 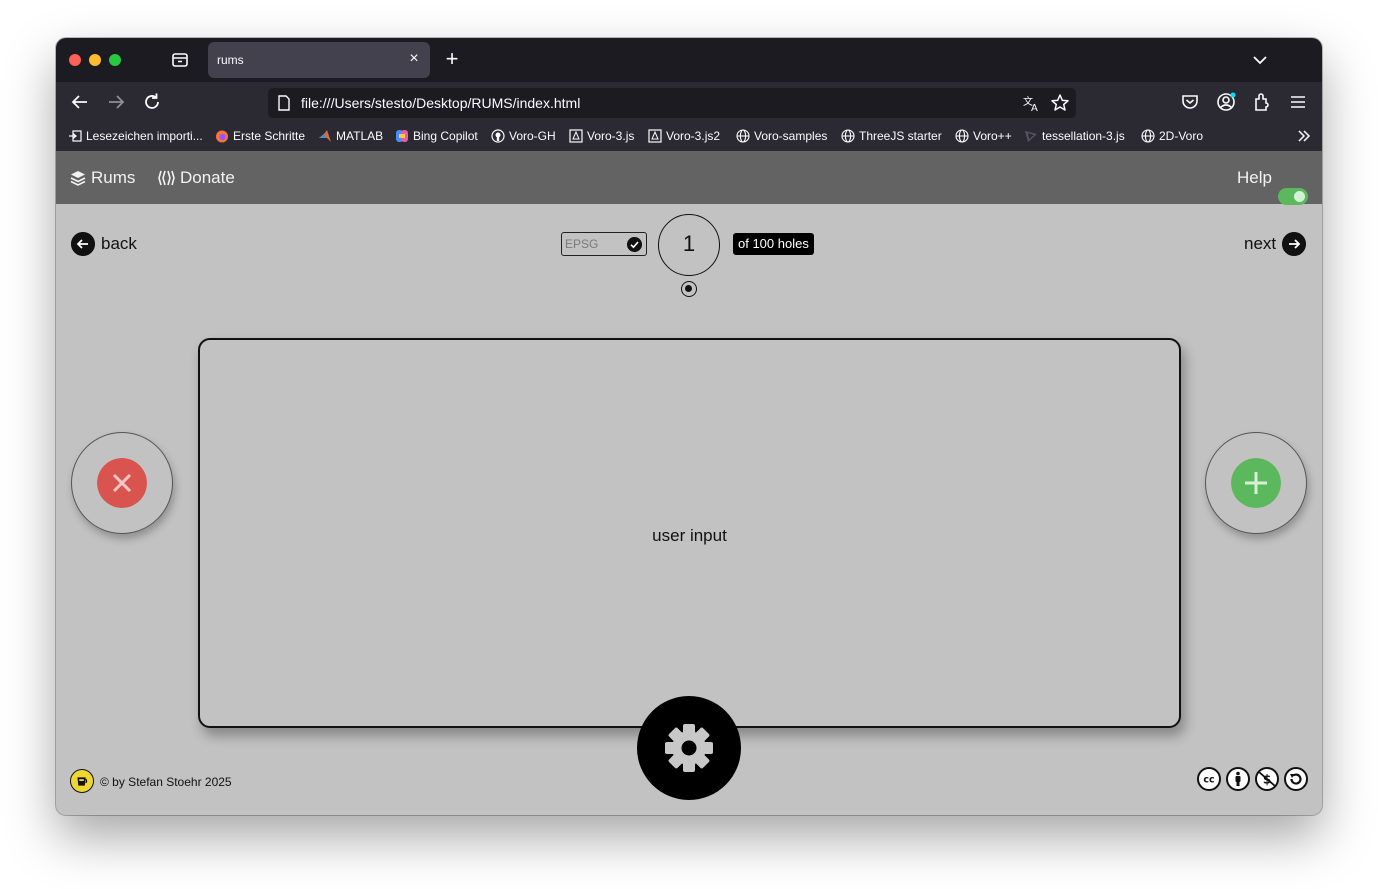 What do you see at coordinates (230, 60) in the screenshot?
I see `tab-title: rums` at bounding box center [230, 60].